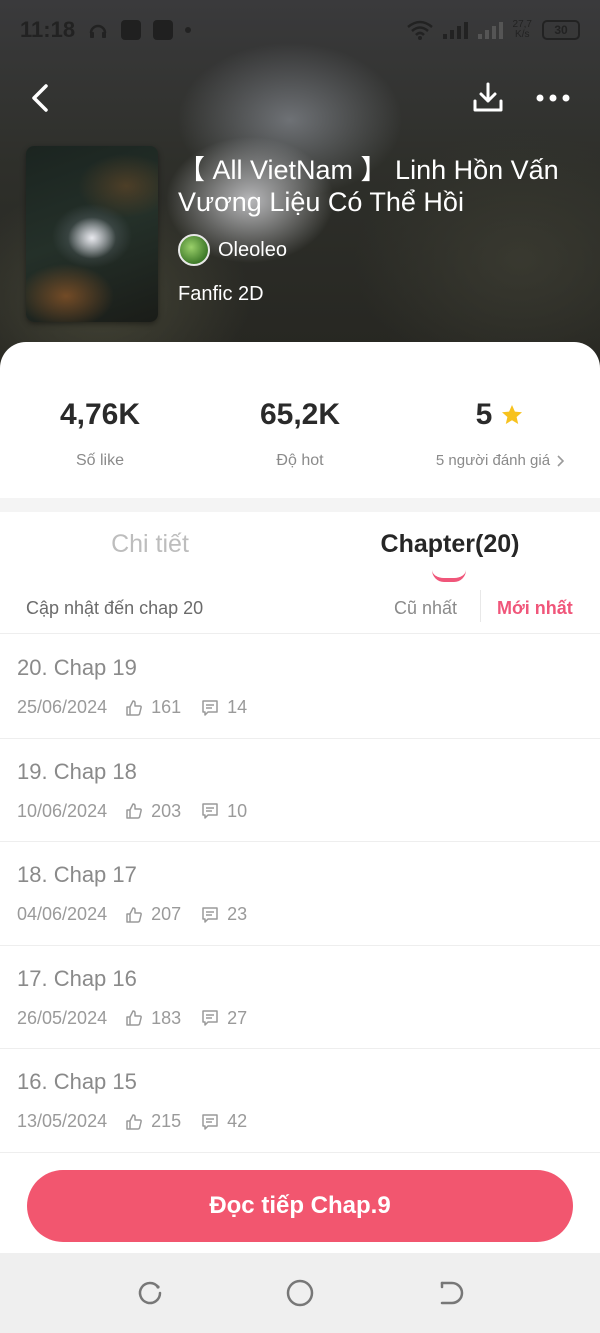 Image resolution: width=600 pixels, height=1333 pixels. What do you see at coordinates (62, 914) in the screenshot?
I see `chapter-date: 04/06/2024` at bounding box center [62, 914].